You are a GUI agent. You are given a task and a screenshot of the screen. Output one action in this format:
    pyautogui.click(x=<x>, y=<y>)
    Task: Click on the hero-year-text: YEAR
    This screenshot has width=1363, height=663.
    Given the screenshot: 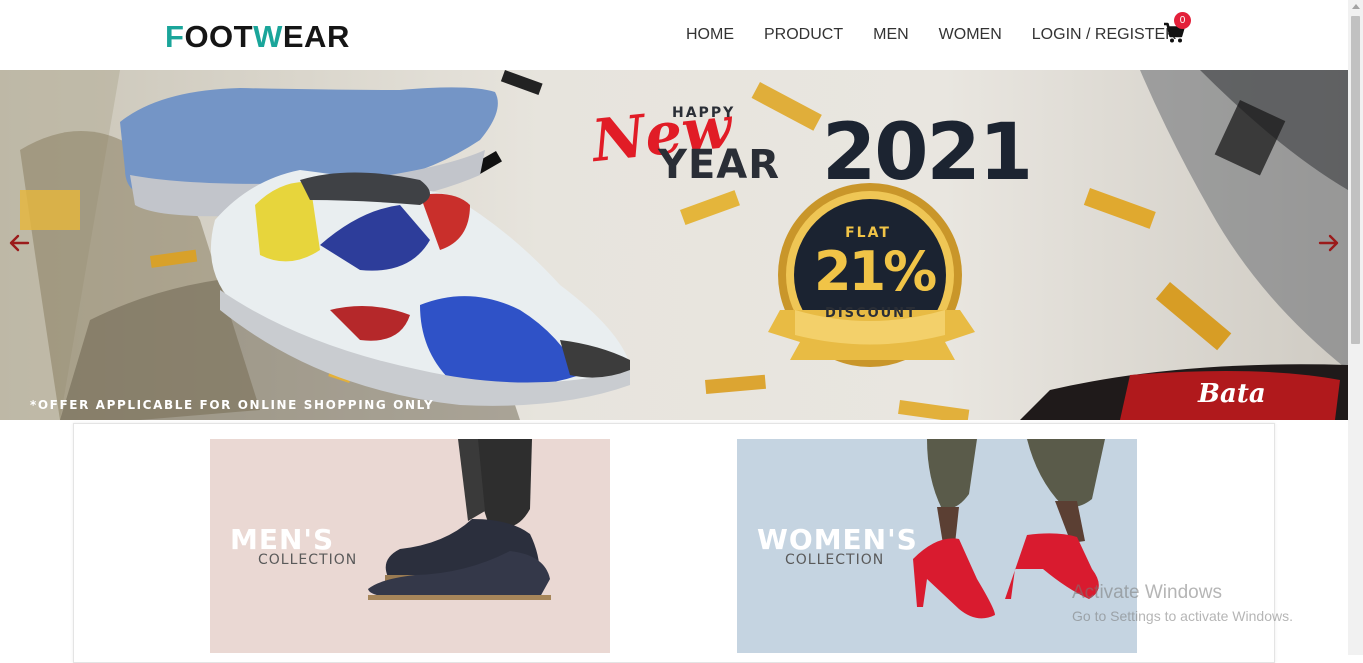 What is the action you would take?
    pyautogui.click(x=719, y=165)
    